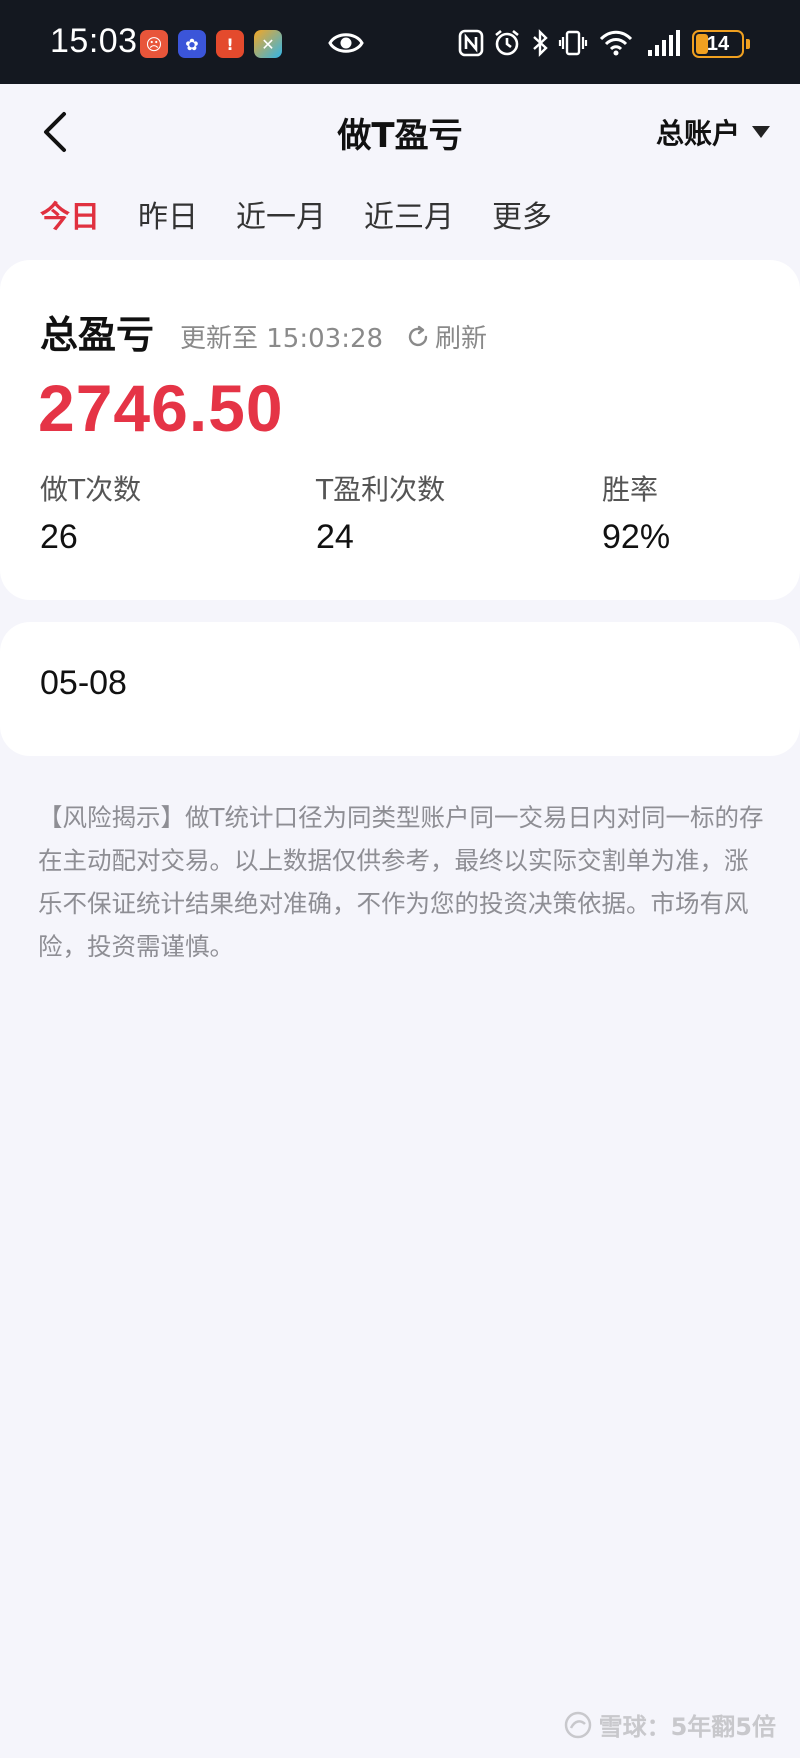 The width and height of the screenshot is (800, 1758). What do you see at coordinates (83, 683) in the screenshot?
I see `date-label: 05-08` at bounding box center [83, 683].